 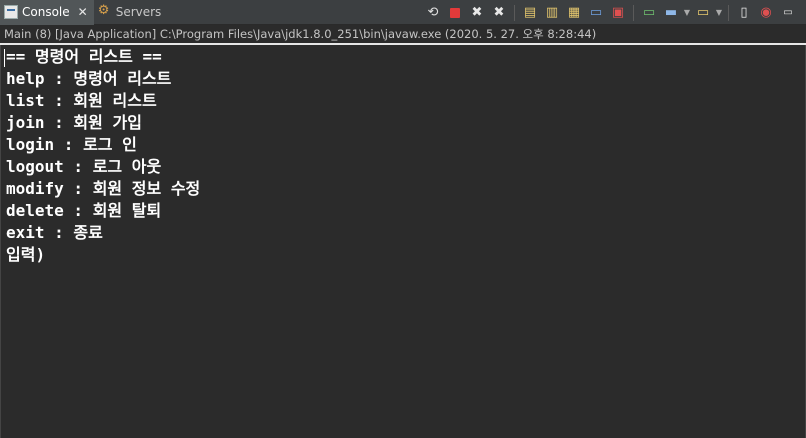 What do you see at coordinates (11, 12) in the screenshot?
I see `console-icon` at bounding box center [11, 12].